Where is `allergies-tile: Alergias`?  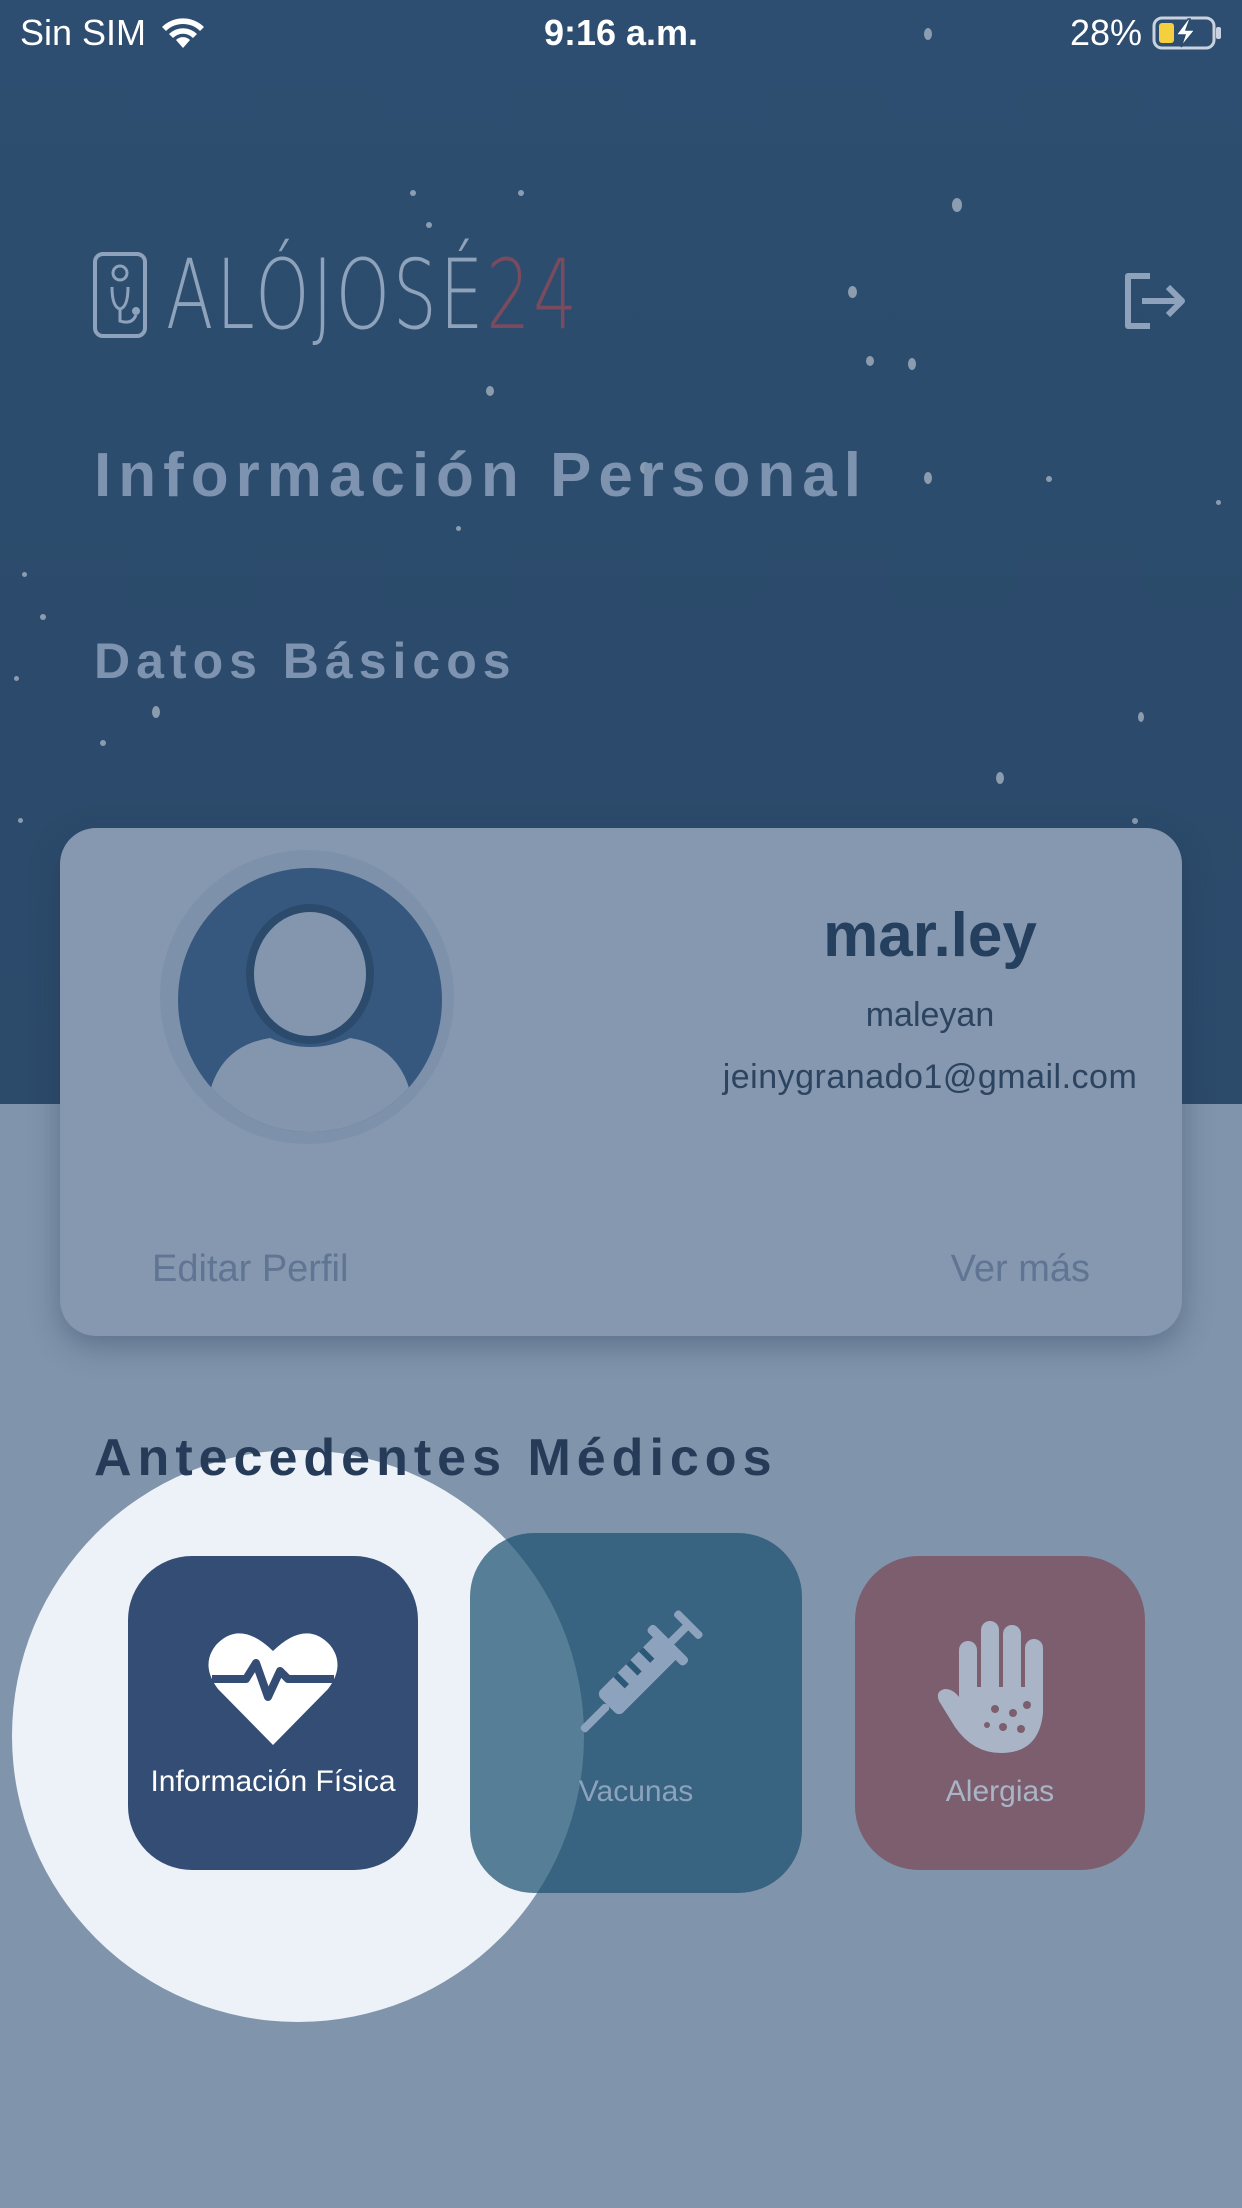 allergies-tile: Alergias is located at coordinates (1000, 1713).